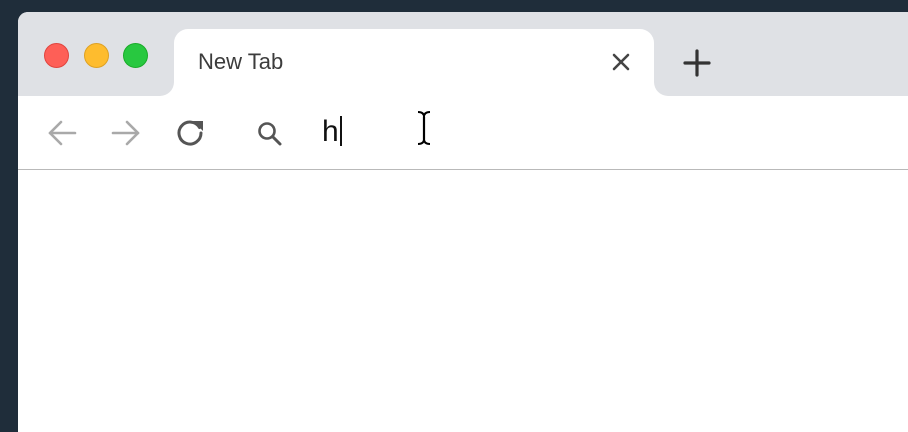 The height and width of the screenshot is (432, 908). Describe the element at coordinates (56, 55) in the screenshot. I see `close-window-button` at that location.